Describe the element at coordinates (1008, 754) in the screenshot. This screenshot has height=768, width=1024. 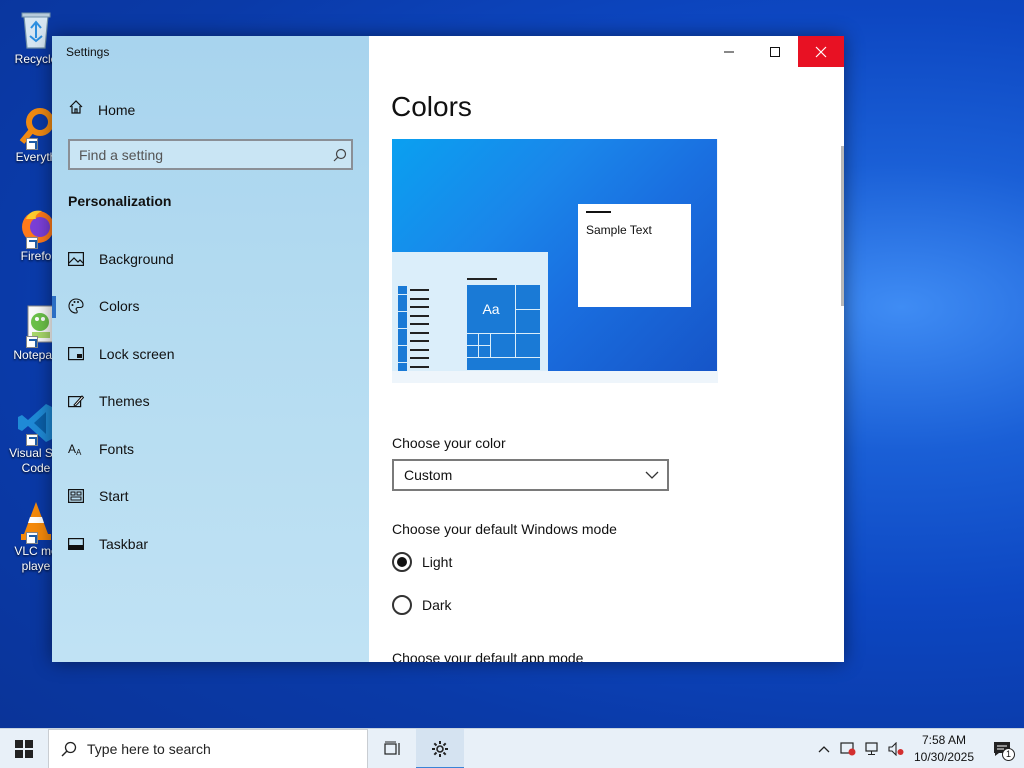
I see `notification-count-badge: 1` at that location.